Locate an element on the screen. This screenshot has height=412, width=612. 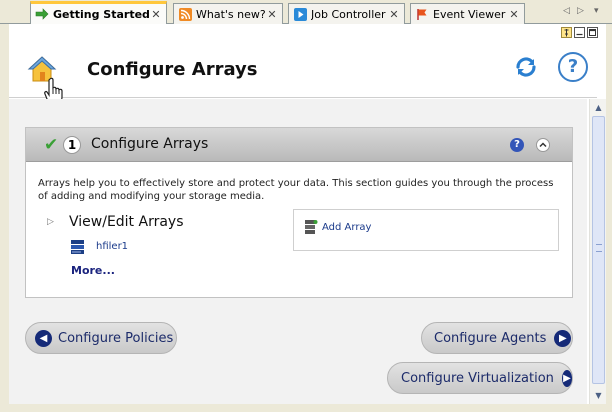
refresh-icon is located at coordinates (526, 67).